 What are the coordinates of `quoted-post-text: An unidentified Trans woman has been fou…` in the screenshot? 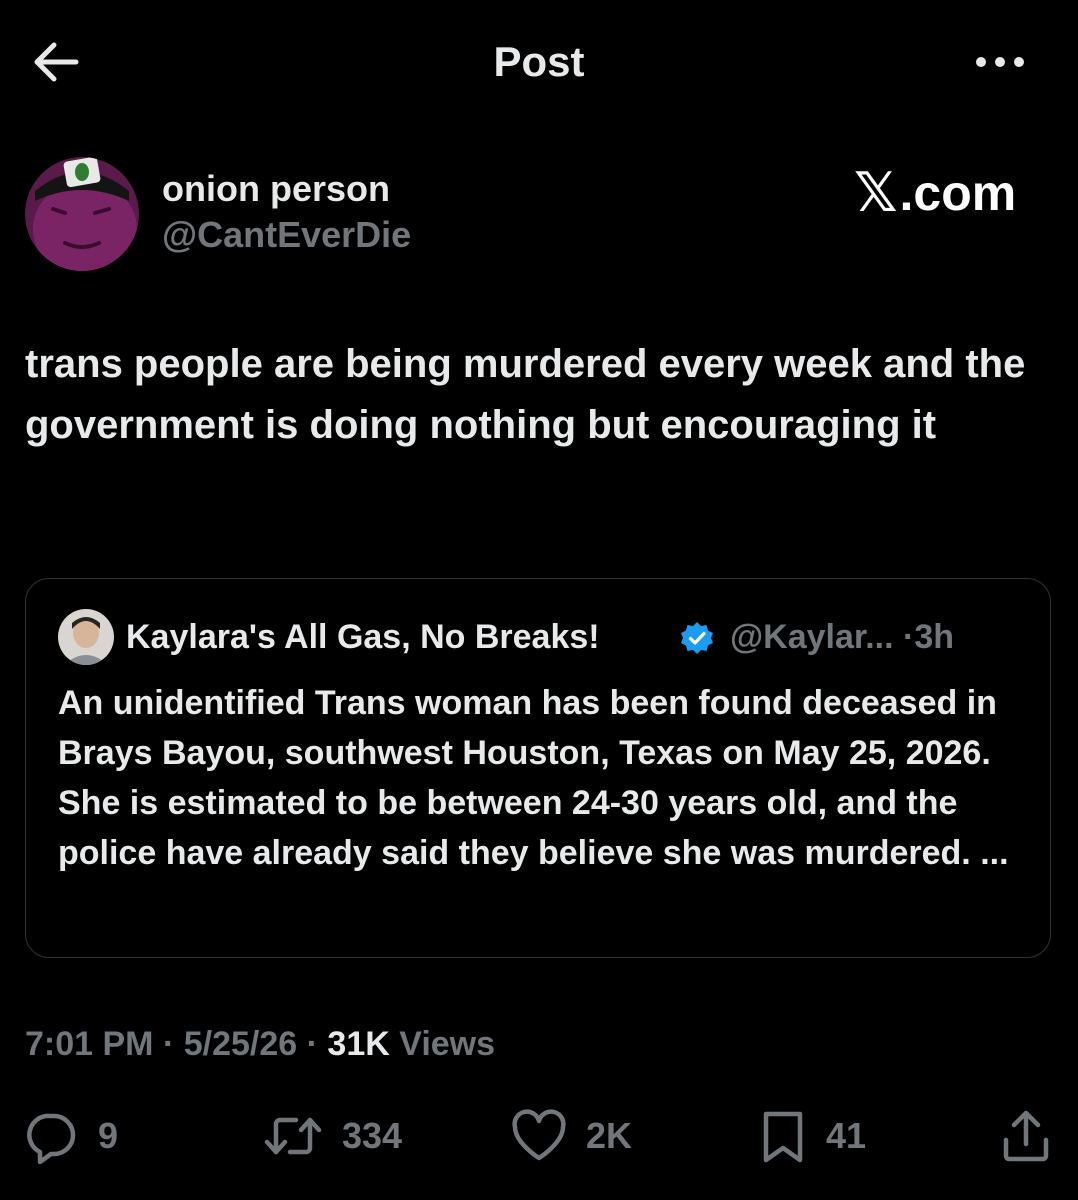 It's located at (533, 778).